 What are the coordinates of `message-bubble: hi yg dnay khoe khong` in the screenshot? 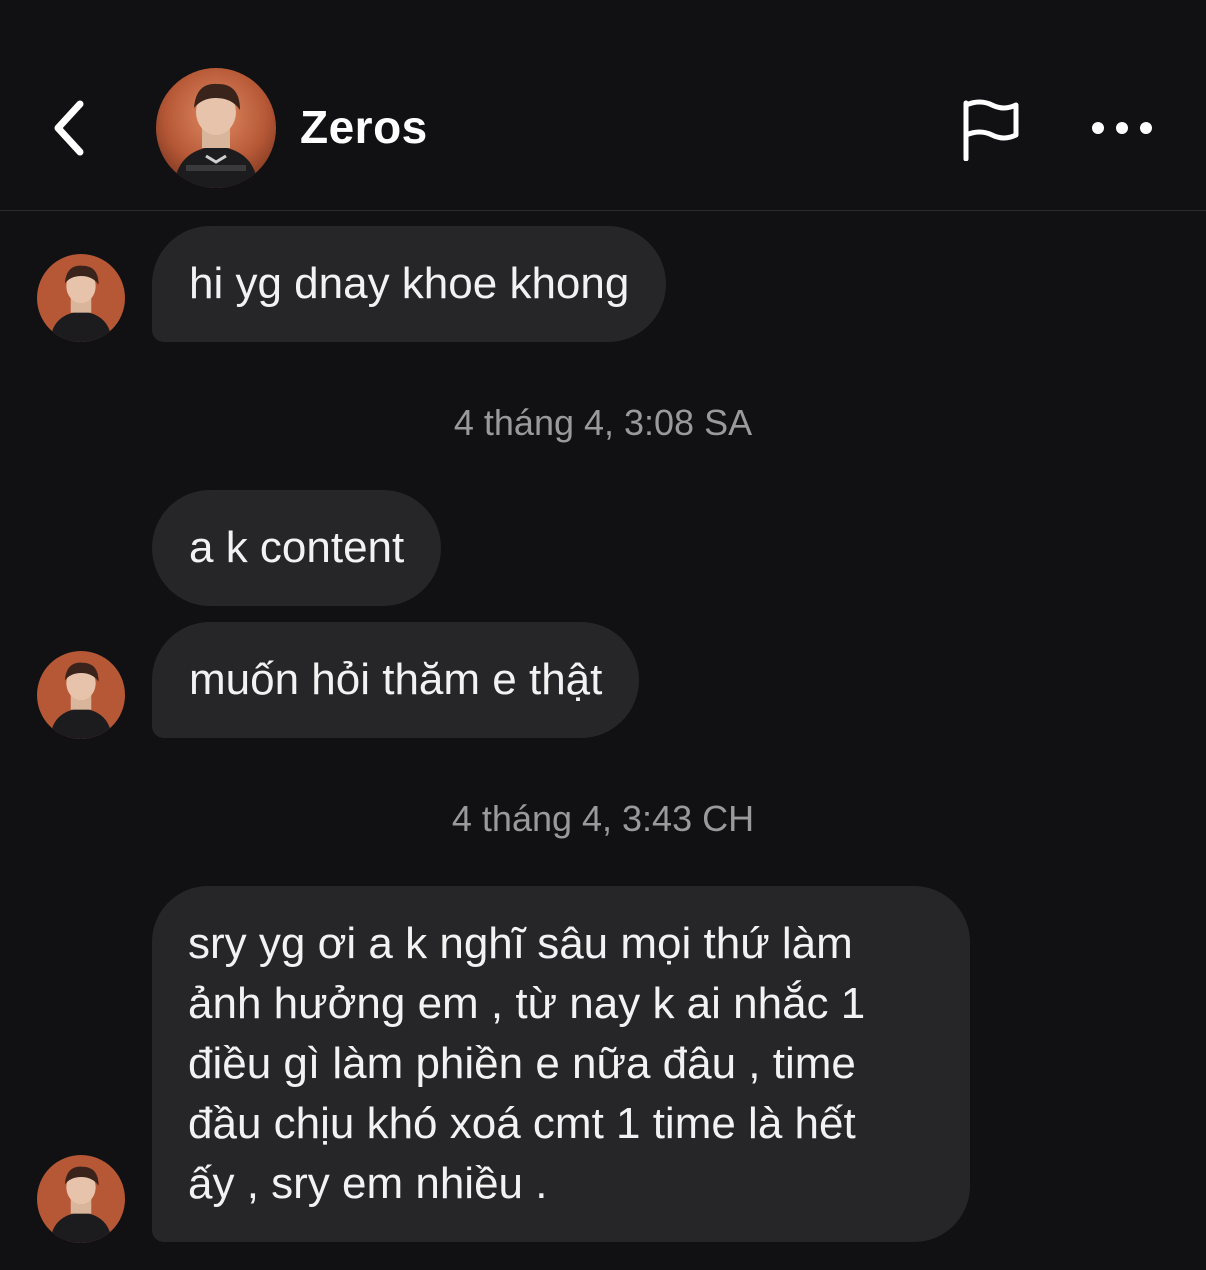 It's located at (409, 284).